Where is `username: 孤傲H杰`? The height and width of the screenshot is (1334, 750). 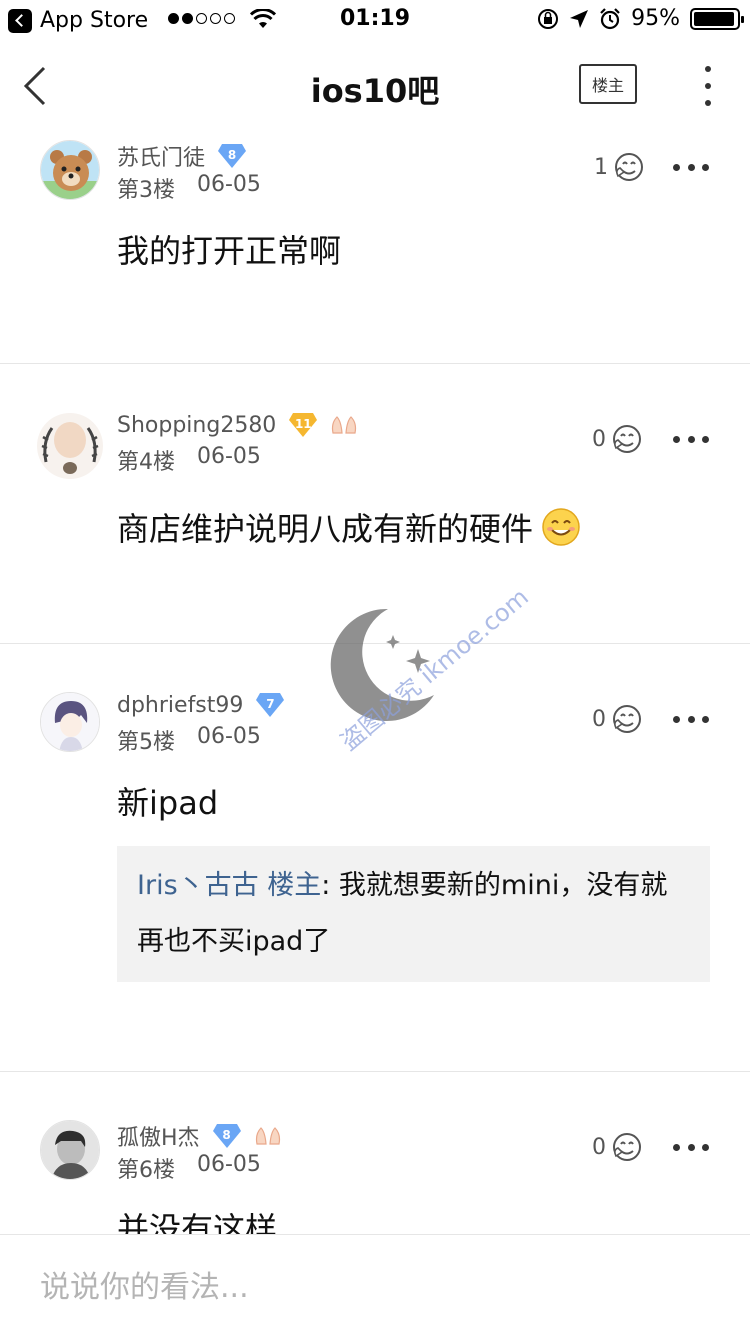
username: 孤傲H杰 is located at coordinates (158, 1136).